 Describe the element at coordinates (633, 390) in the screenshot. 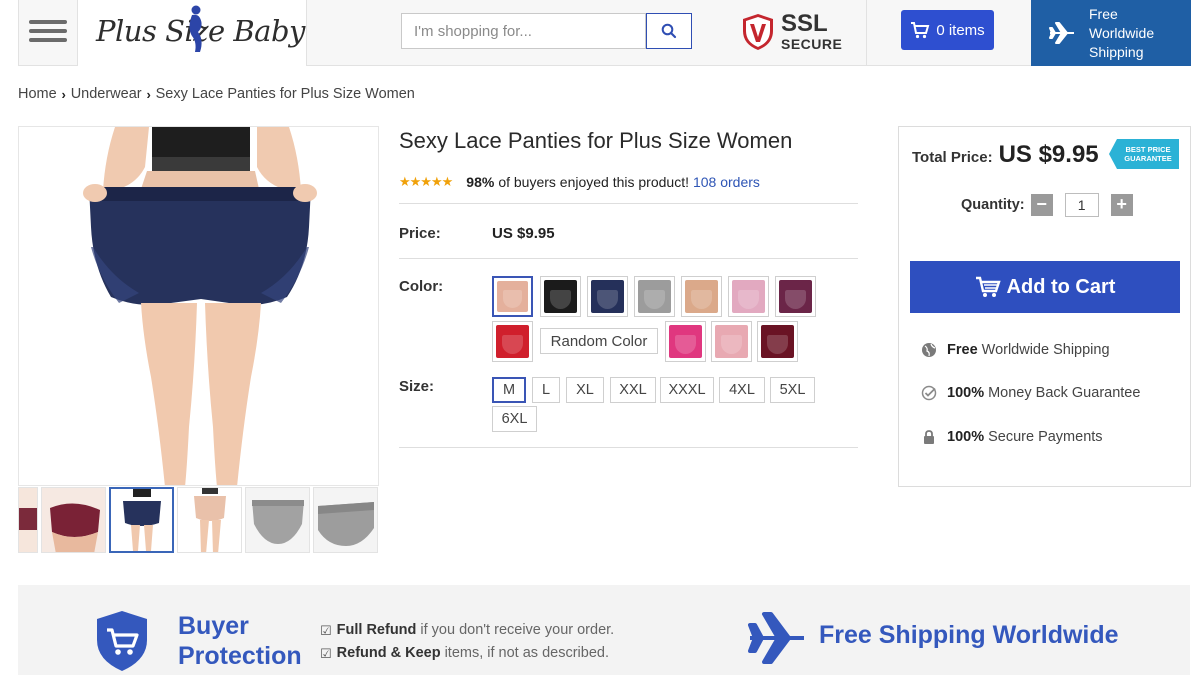

I see `size-option-xxl: XXL` at that location.